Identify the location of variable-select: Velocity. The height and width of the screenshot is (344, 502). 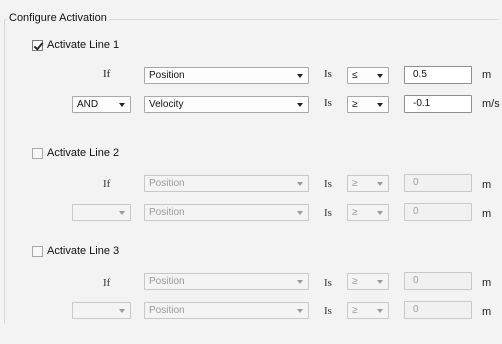
(226, 104).